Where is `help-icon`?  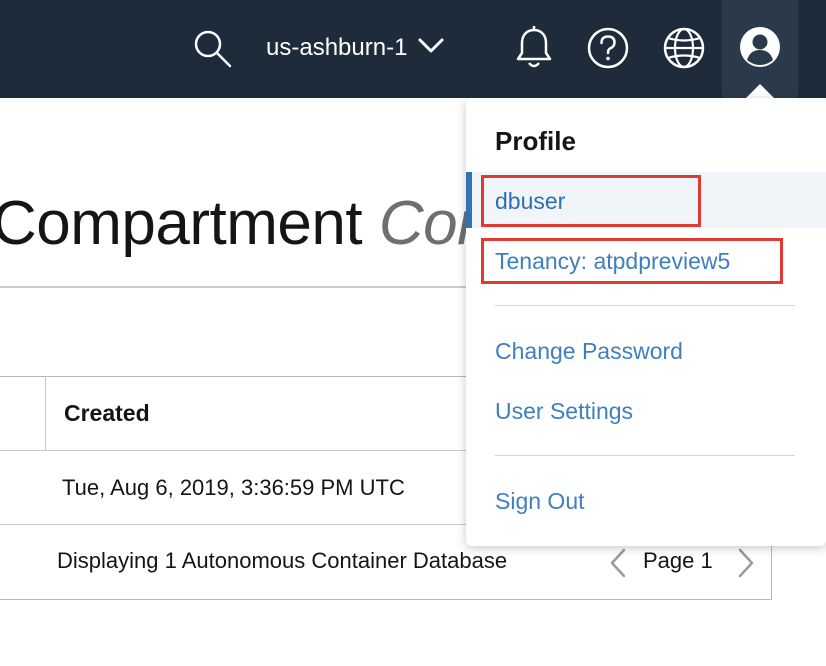
help-icon is located at coordinates (608, 48).